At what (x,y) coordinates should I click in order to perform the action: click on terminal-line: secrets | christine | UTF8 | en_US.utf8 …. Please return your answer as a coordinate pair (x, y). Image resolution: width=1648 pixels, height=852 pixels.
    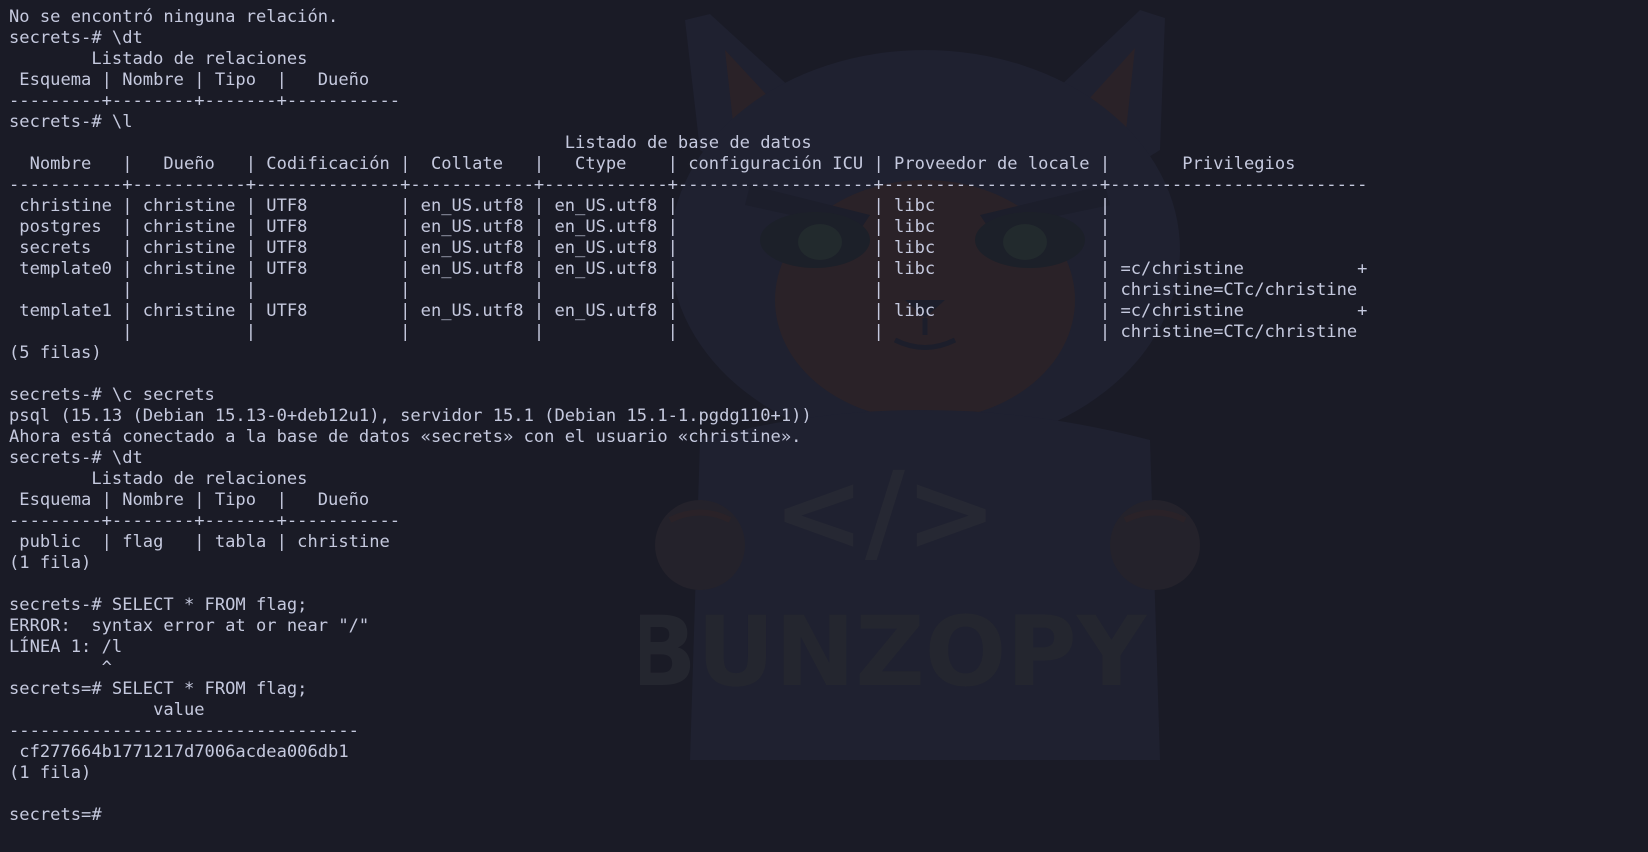
    Looking at the image, I should click on (560, 248).